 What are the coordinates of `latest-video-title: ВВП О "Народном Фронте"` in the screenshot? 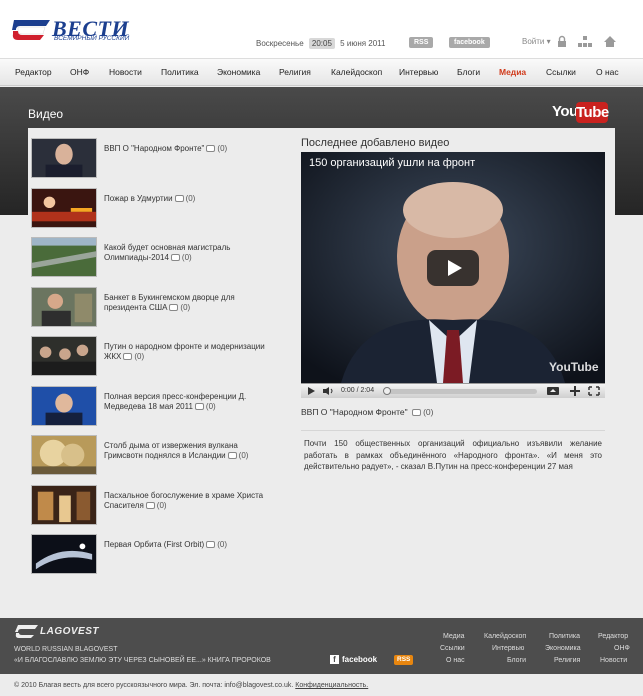 It's located at (354, 412).